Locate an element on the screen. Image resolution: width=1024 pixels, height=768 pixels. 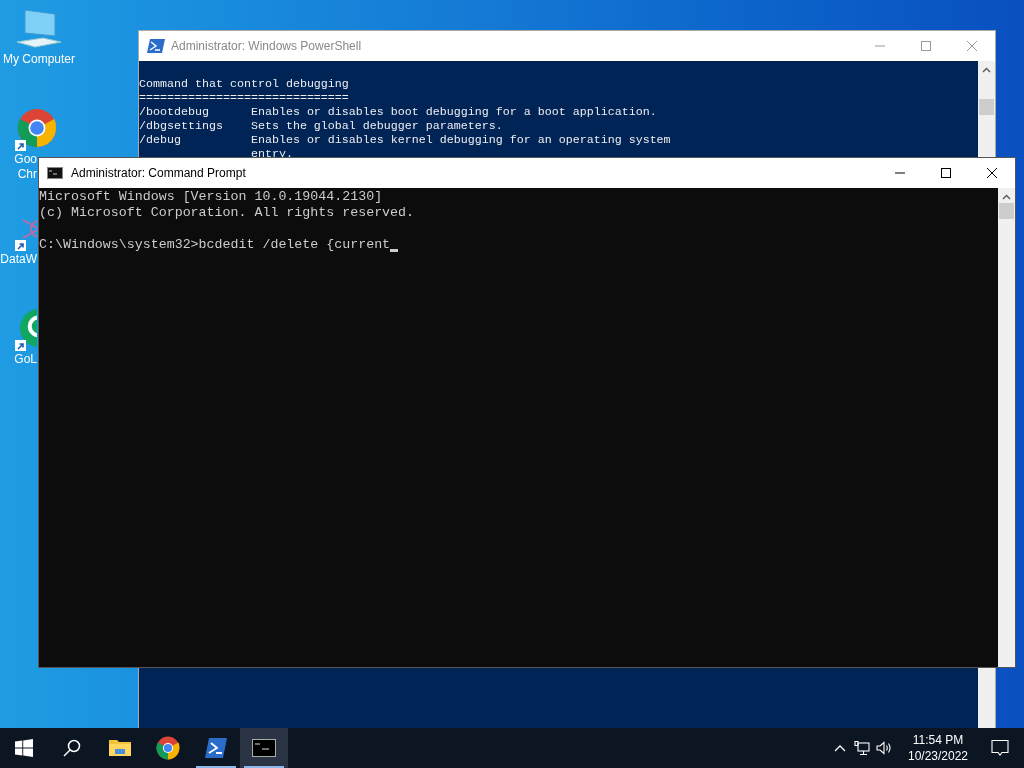
console-line: Microsoft Windows [Version 10.0.19044.2130] is located at coordinates (211, 197).